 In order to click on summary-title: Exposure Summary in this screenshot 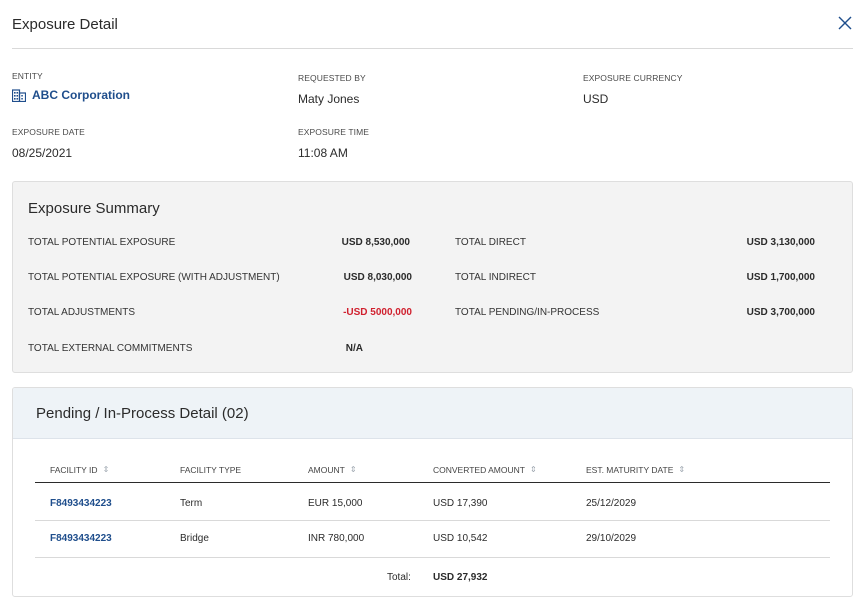, I will do `click(94, 208)`.